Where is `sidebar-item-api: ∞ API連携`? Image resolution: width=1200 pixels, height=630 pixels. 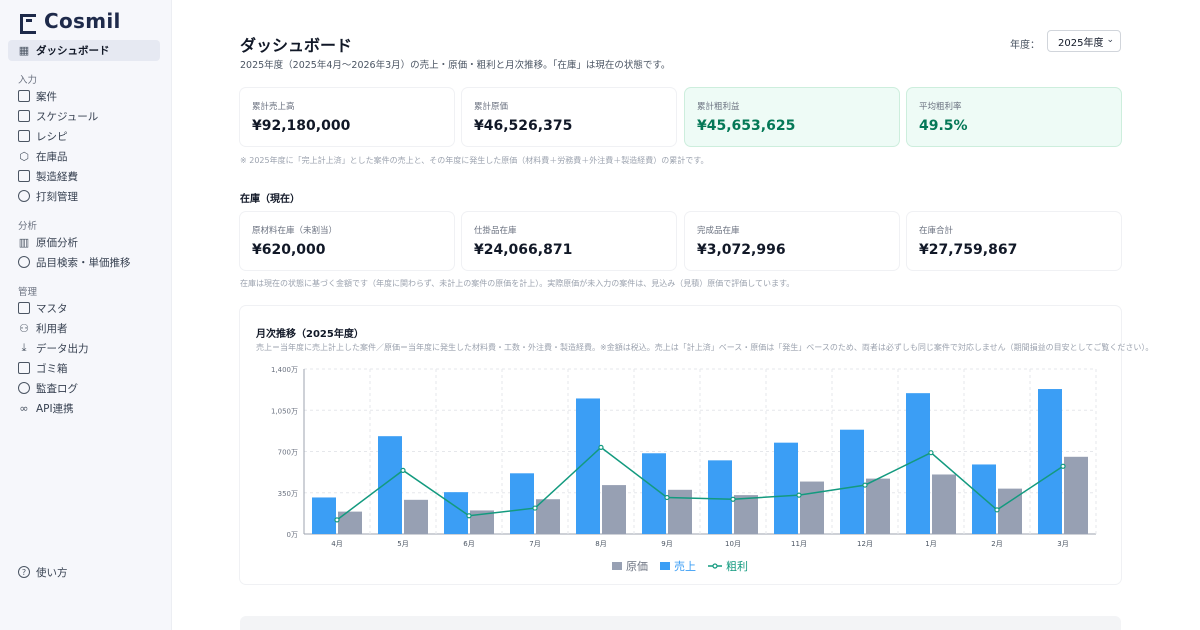 sidebar-item-api: ∞ API連携 is located at coordinates (45, 408).